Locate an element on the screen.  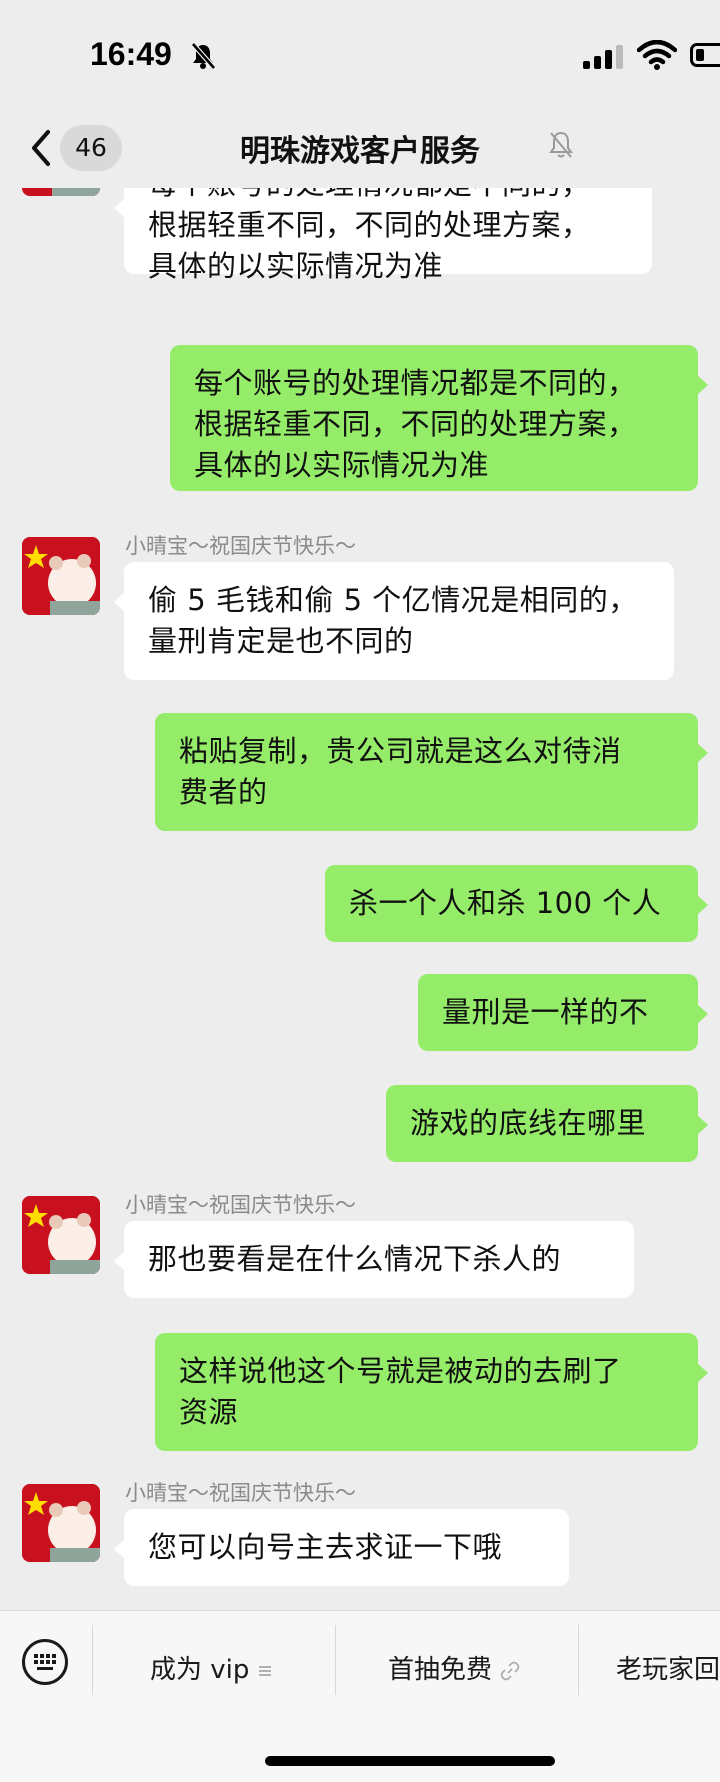
message-bubble-incoming: 那也要看是在什么情况下杀人的 is located at coordinates (374, 1259).